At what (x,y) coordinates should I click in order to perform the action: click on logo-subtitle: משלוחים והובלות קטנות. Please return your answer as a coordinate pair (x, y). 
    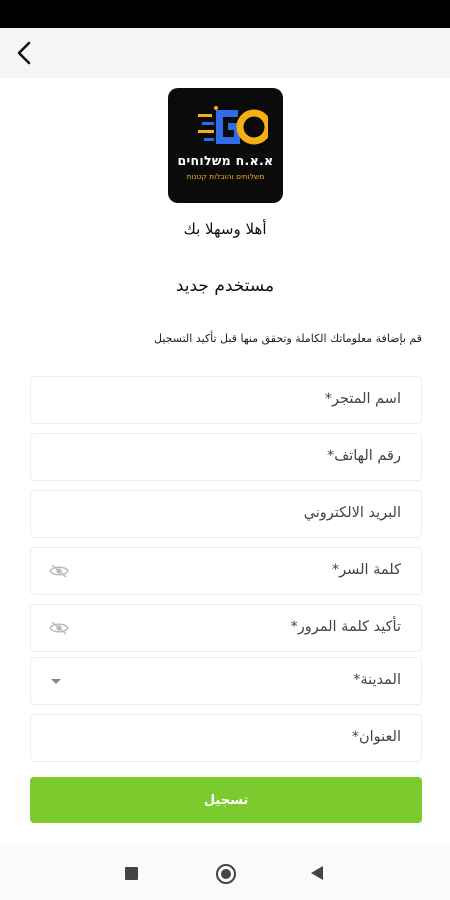
    Looking at the image, I should click on (225, 176).